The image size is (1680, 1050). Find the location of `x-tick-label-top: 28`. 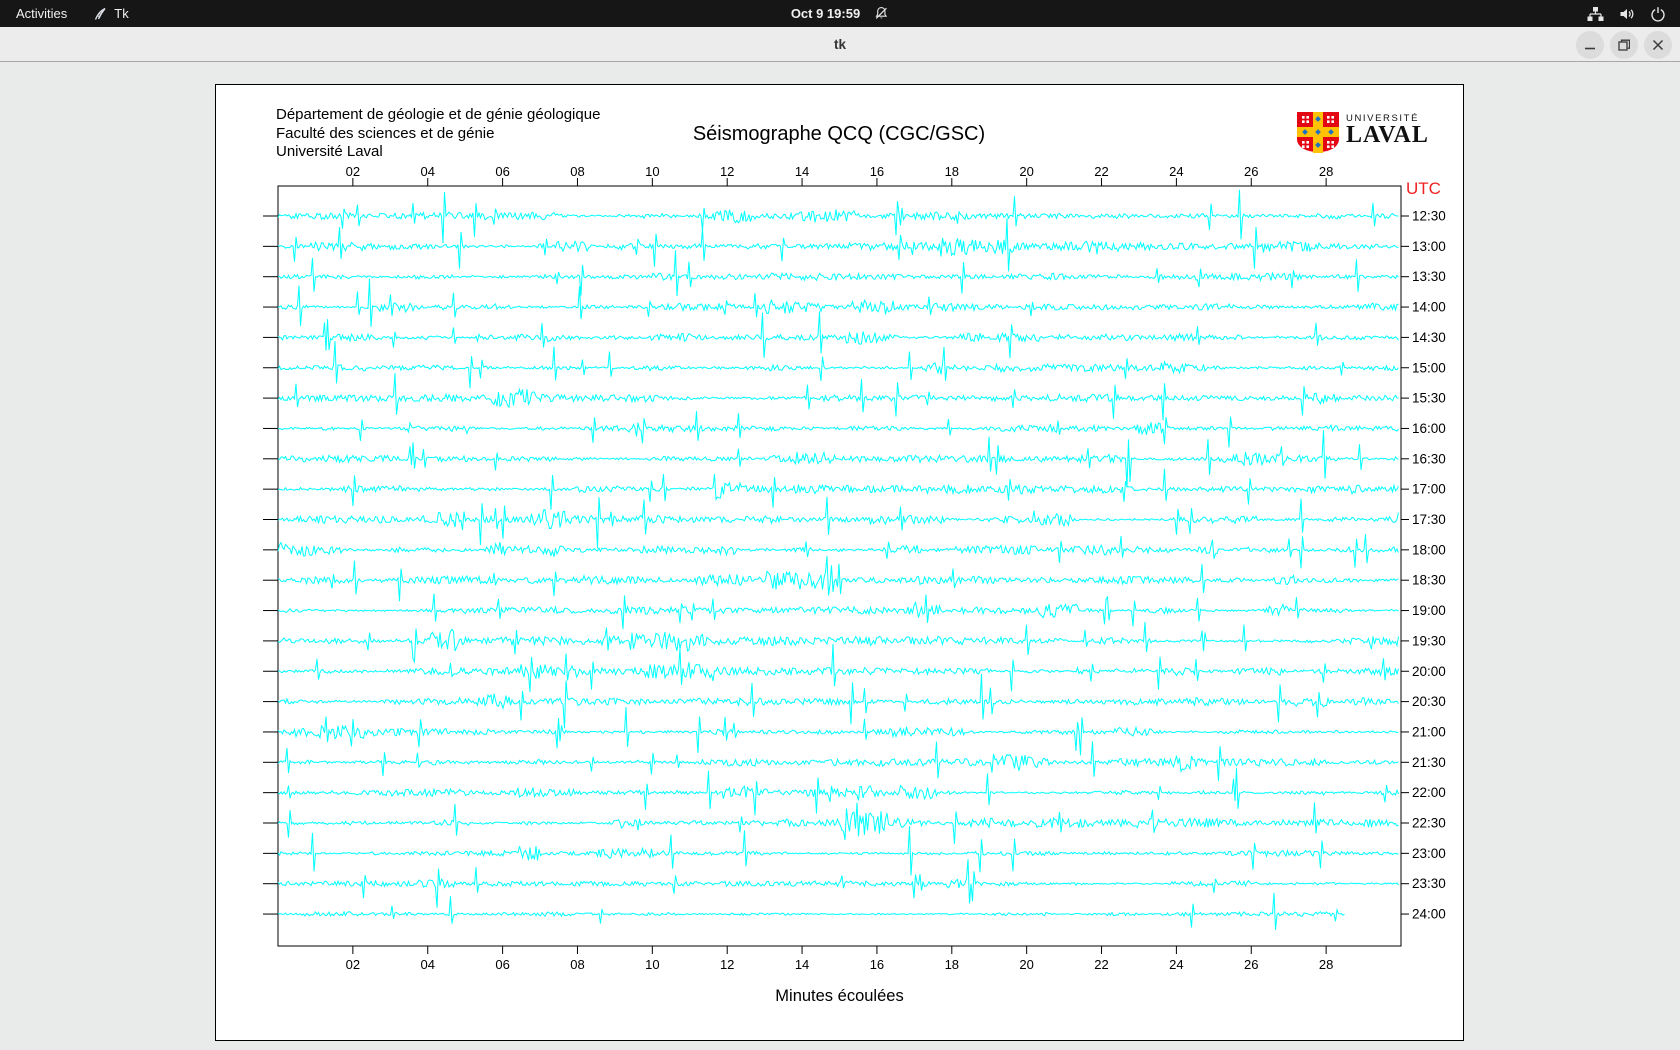

x-tick-label-top: 28 is located at coordinates (1326, 171).